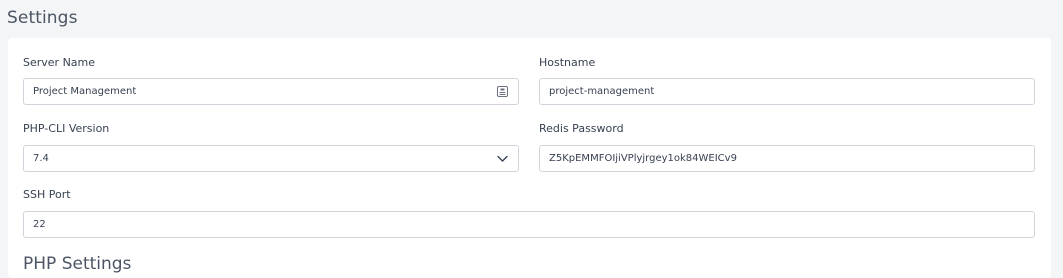  I want to click on server-name-field, so click(271, 91).